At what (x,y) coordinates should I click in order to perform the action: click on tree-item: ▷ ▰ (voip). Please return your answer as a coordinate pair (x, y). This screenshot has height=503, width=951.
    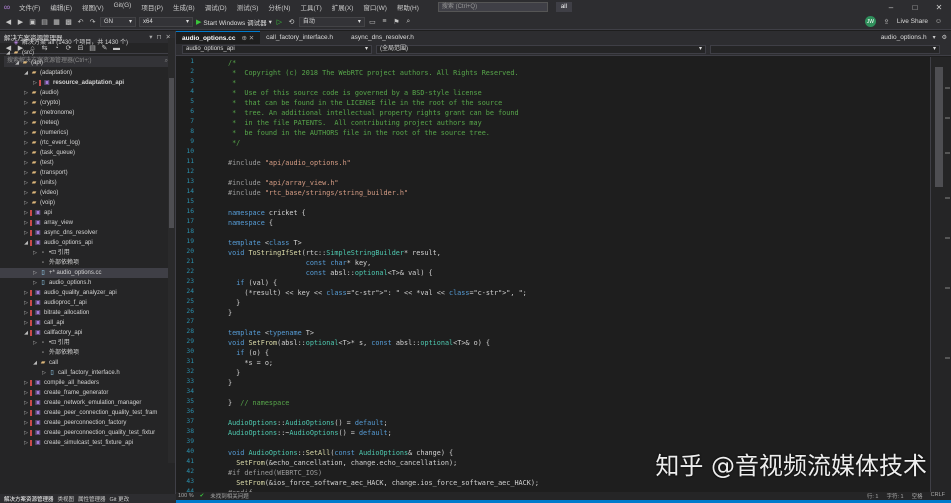
    Looking at the image, I should click on (84, 203).